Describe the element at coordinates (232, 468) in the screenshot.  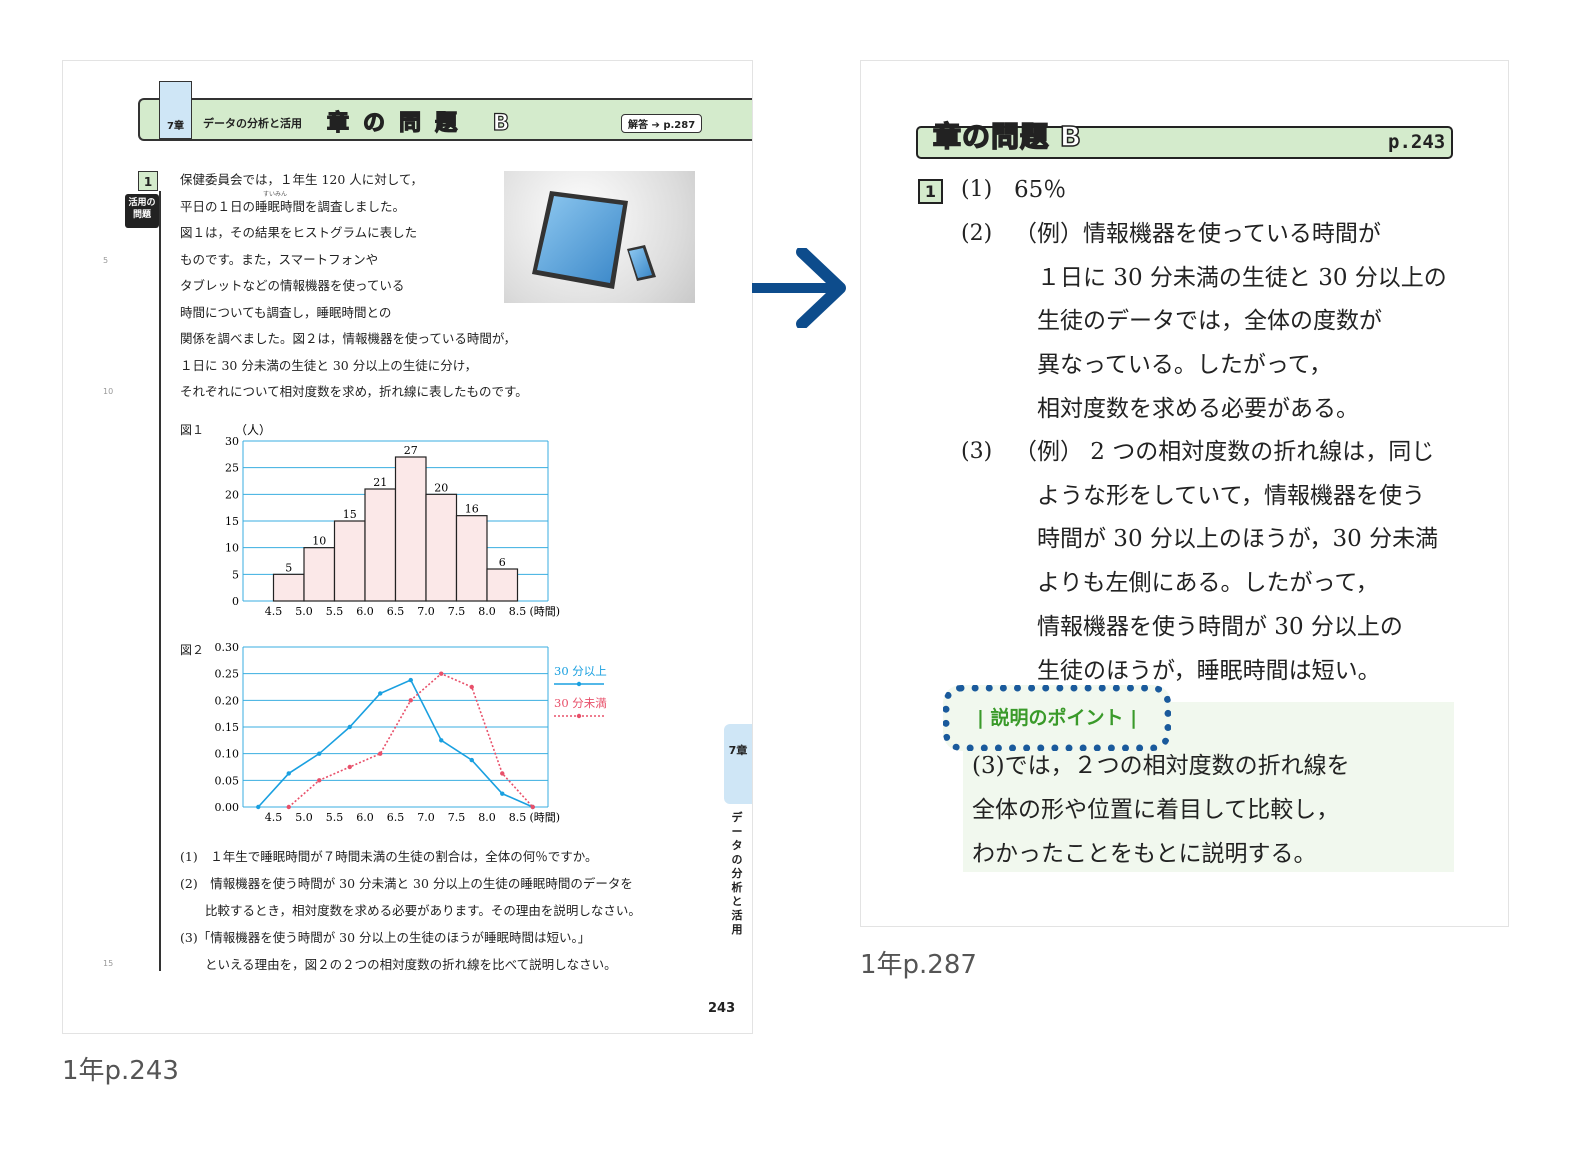
I see `y-tick-label: 25` at that location.